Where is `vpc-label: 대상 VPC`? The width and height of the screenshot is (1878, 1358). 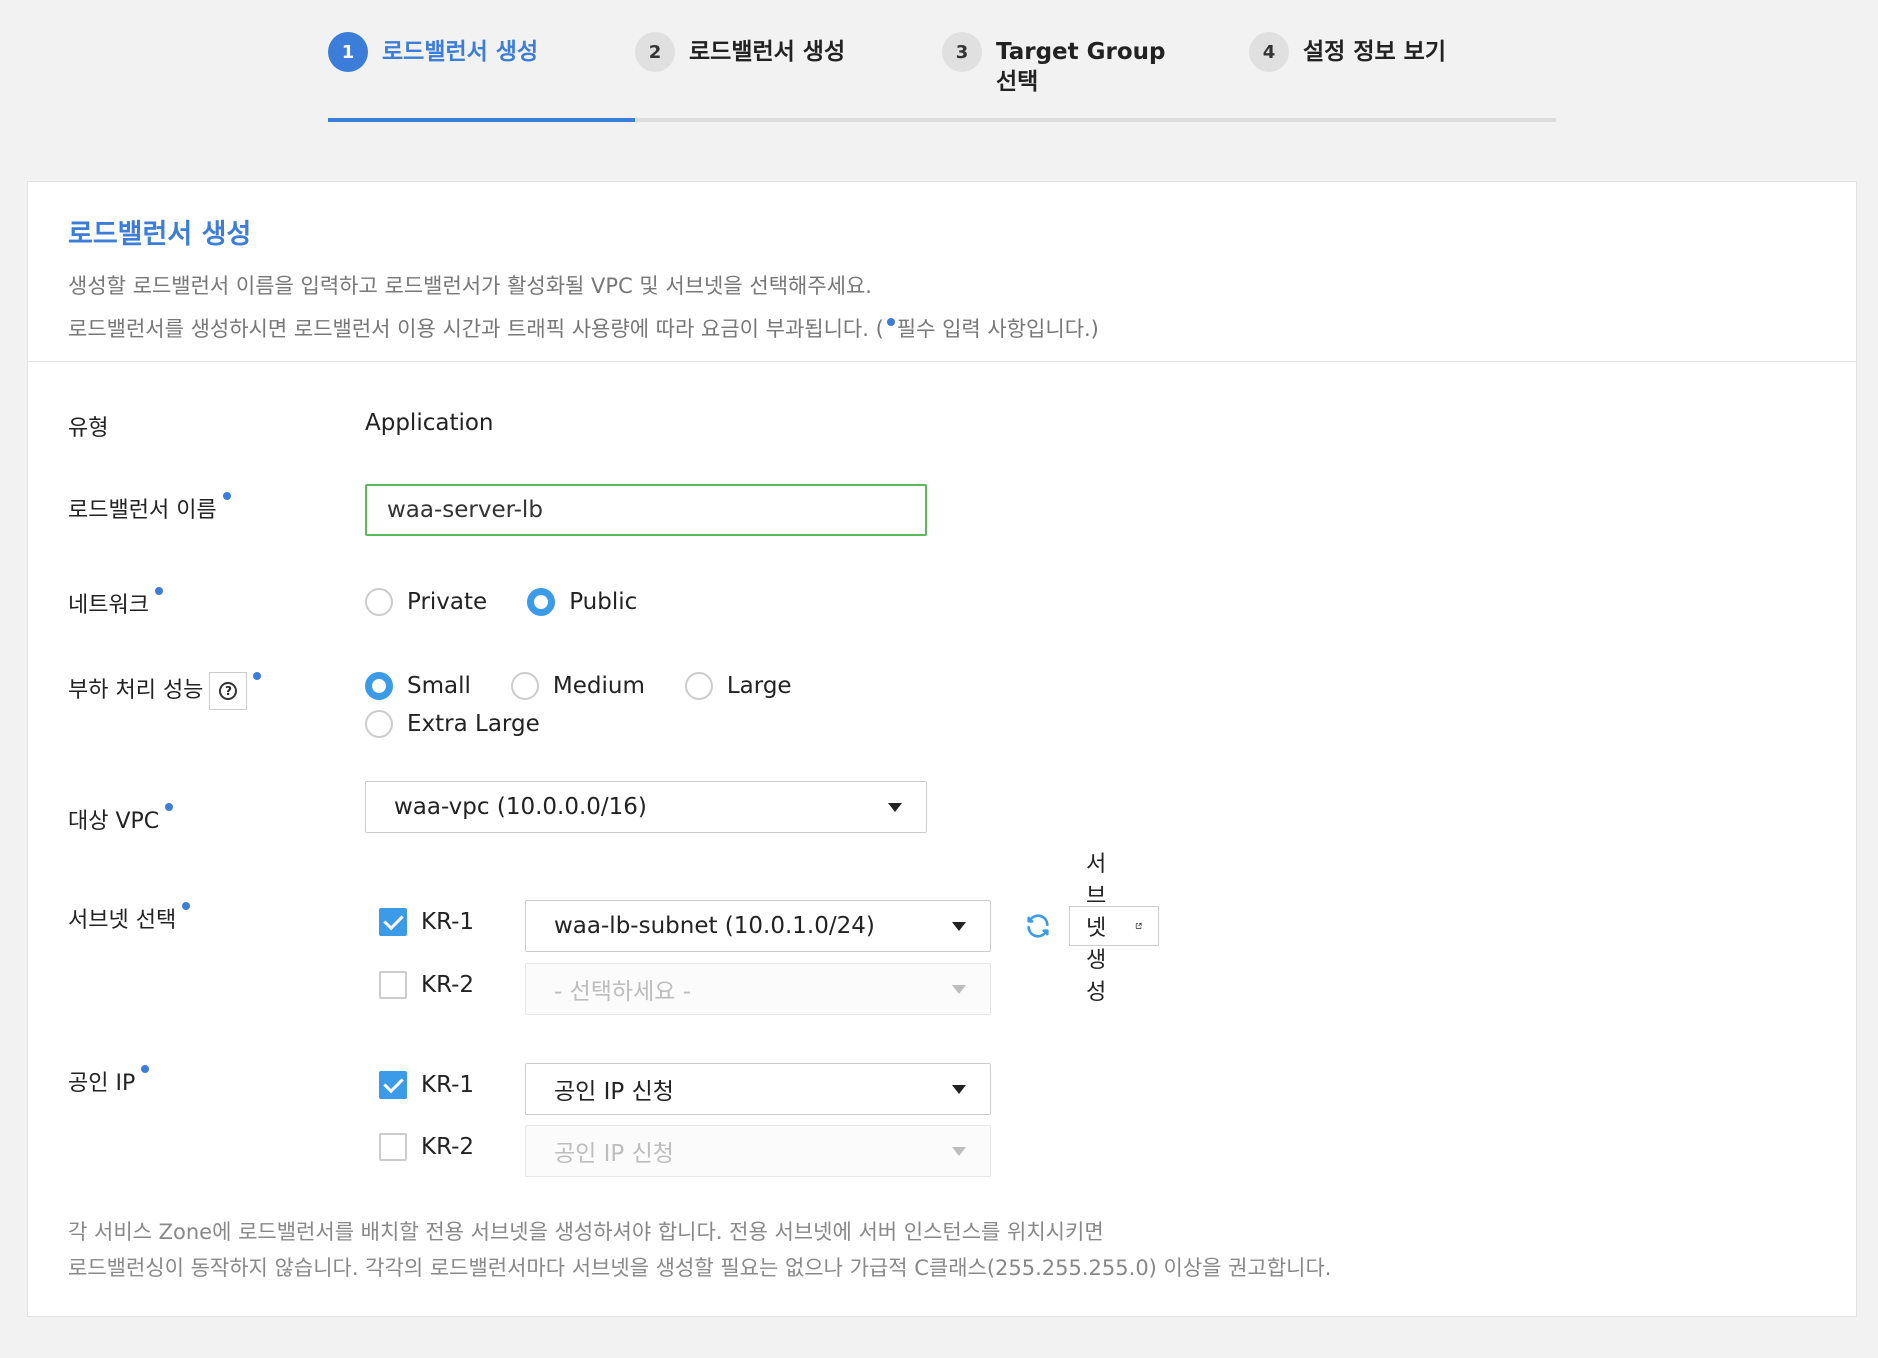 vpc-label: 대상 VPC is located at coordinates (121, 819).